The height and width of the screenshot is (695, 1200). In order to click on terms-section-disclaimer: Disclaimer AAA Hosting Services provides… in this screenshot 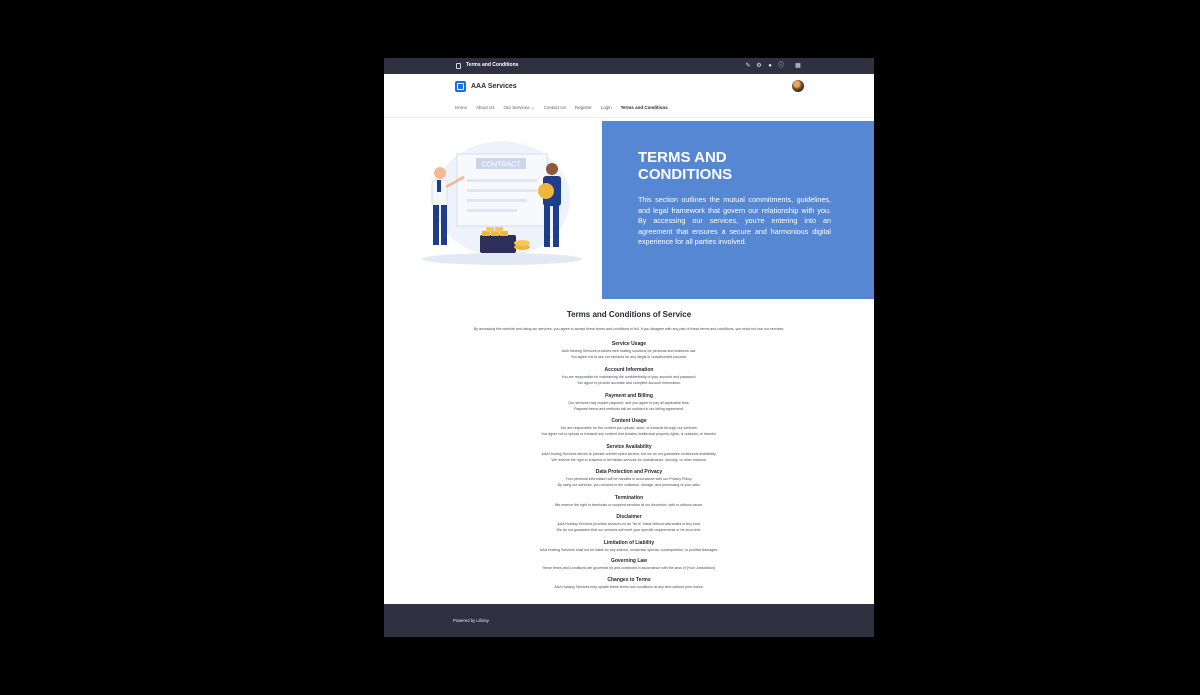, I will do `click(629, 523)`.